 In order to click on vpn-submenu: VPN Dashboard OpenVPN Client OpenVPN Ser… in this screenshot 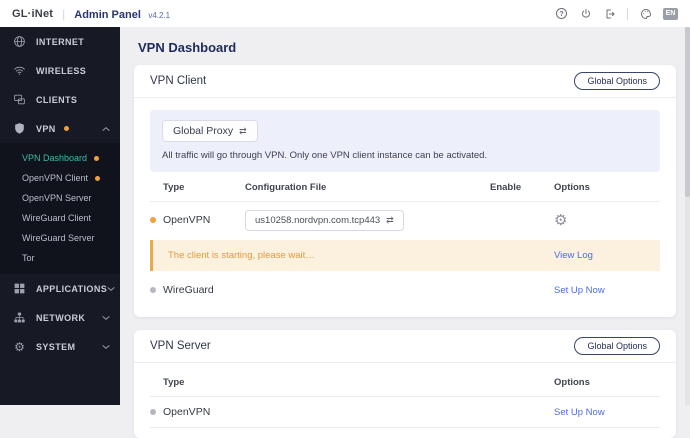, I will do `click(60, 208)`.